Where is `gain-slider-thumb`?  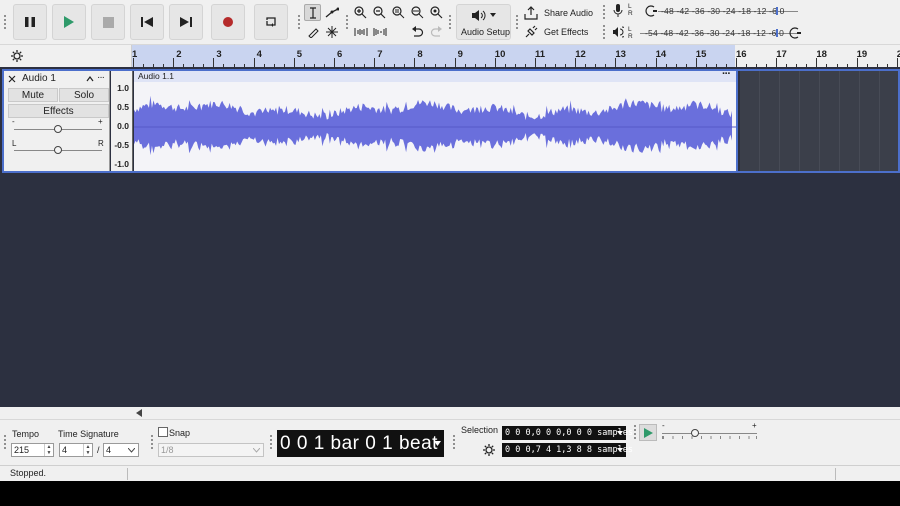
gain-slider-thumb is located at coordinates (58, 129).